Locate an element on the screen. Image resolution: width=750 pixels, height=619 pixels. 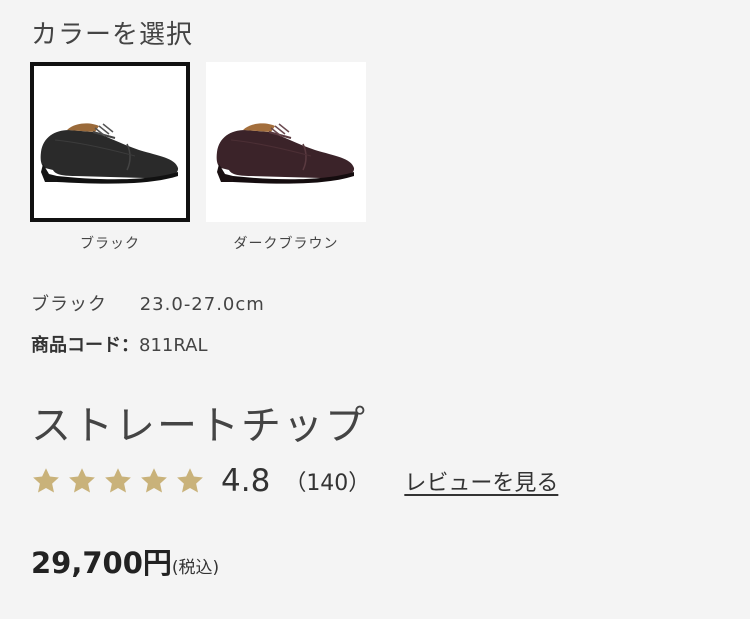
product-code-line: 商品コード：811RAL is located at coordinates (119, 344).